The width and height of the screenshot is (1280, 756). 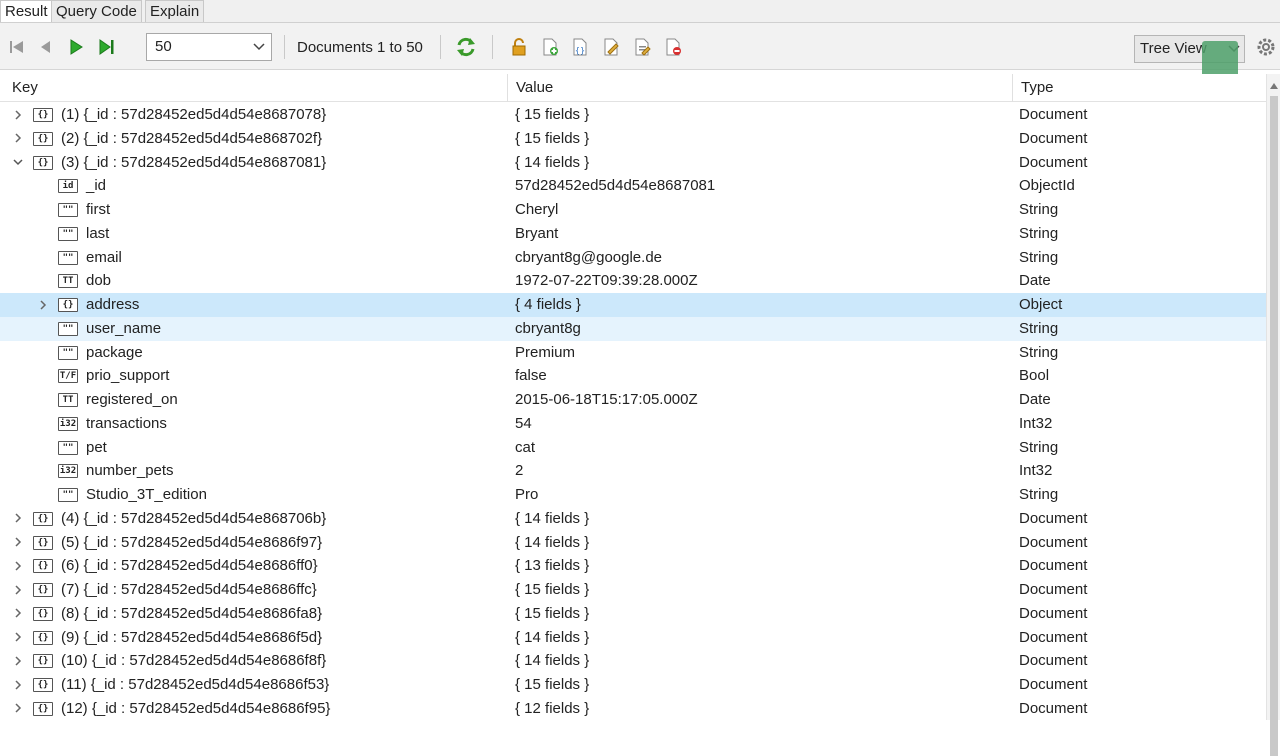 I want to click on result-tabs: Result Query Code Explain, so click(x=640, y=11).